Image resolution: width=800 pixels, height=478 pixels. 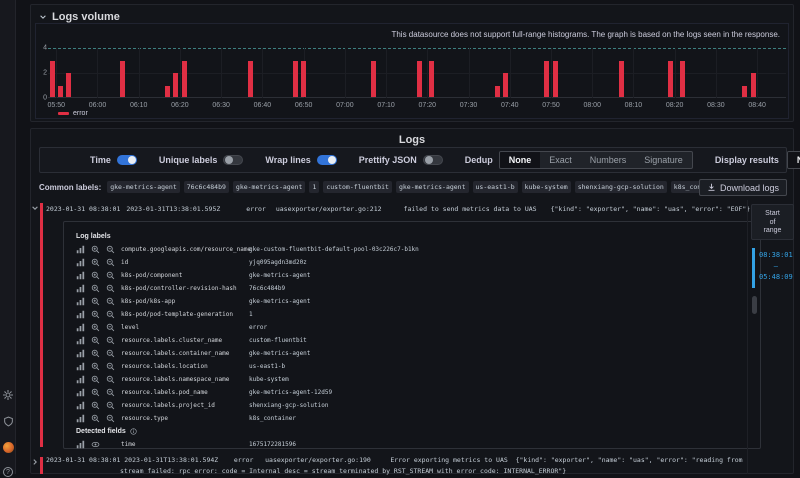 I want to click on x-tick-label: 06:20, so click(x=180, y=105).